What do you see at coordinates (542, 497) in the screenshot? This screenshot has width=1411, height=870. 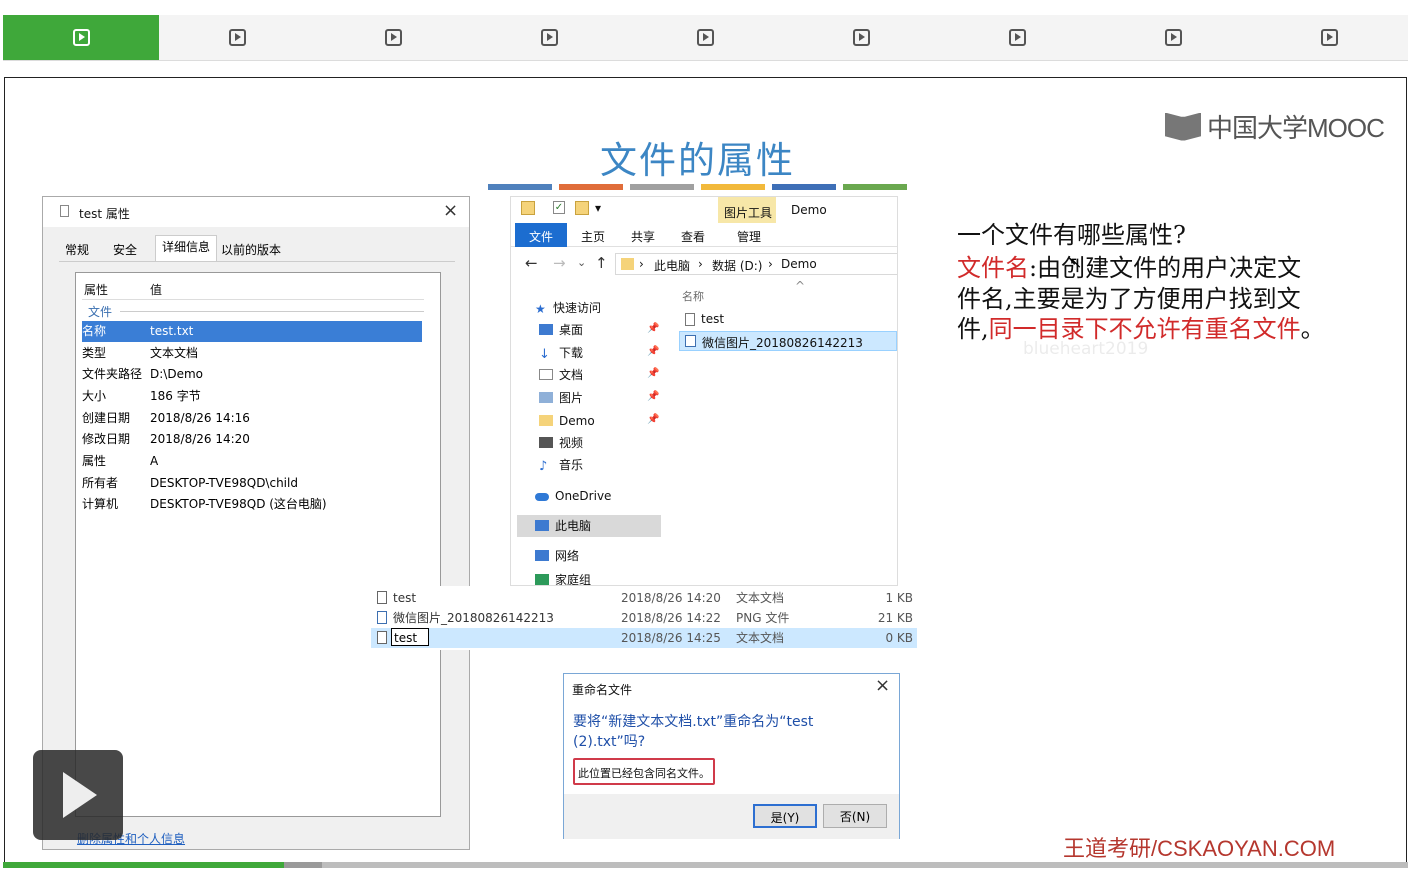 I see `cloud-icon` at bounding box center [542, 497].